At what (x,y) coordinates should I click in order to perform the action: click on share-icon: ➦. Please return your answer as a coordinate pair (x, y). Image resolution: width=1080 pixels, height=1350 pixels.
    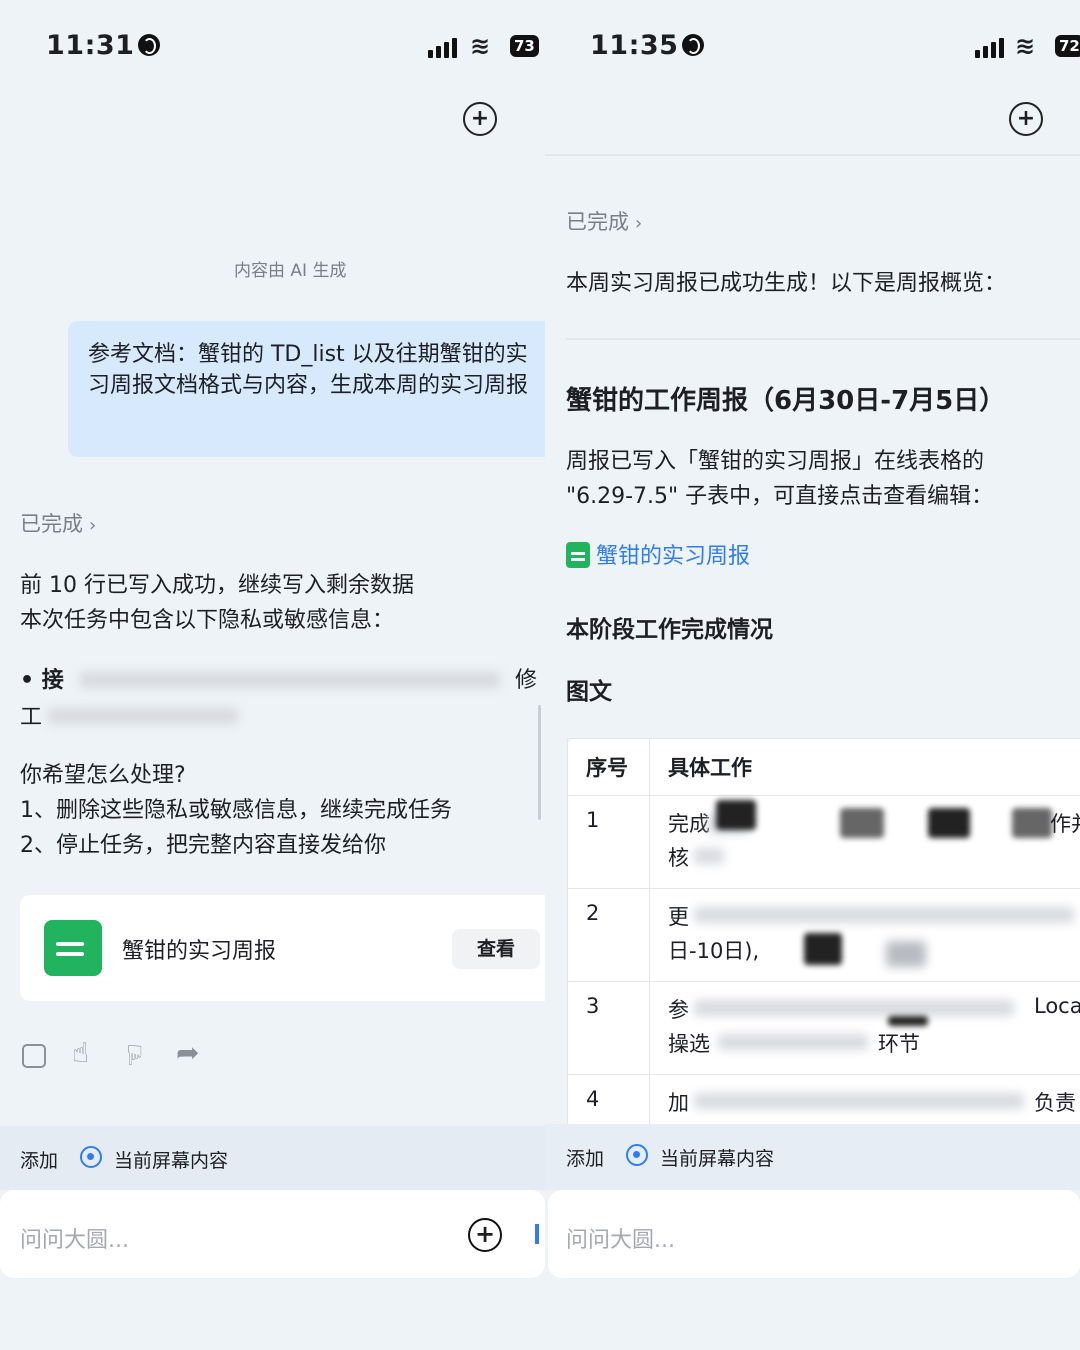
    Looking at the image, I should click on (187, 1052).